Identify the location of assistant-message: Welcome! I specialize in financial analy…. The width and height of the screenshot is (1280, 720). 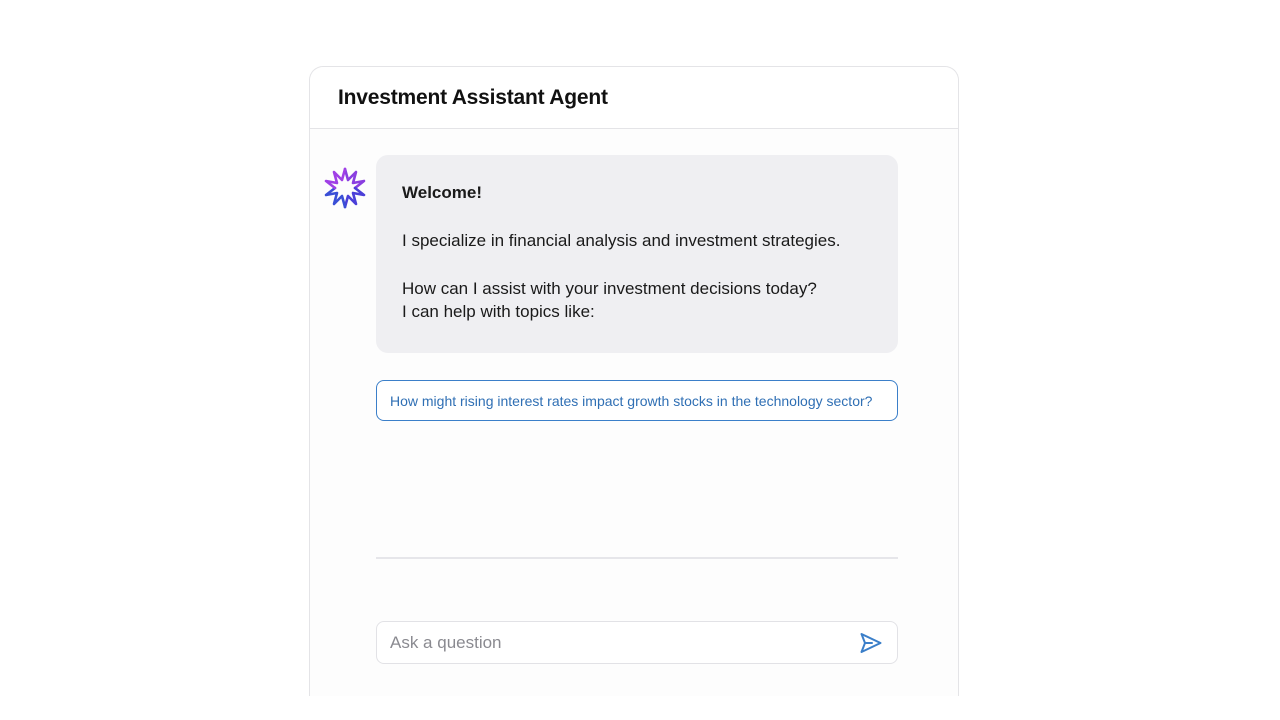
(637, 254).